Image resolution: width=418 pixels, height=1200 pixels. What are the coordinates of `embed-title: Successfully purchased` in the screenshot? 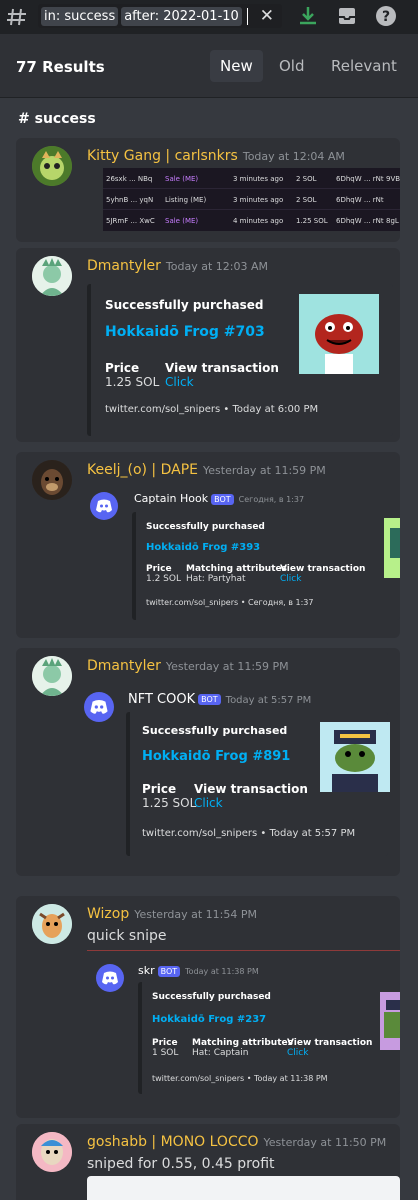 It's located at (211, 997).